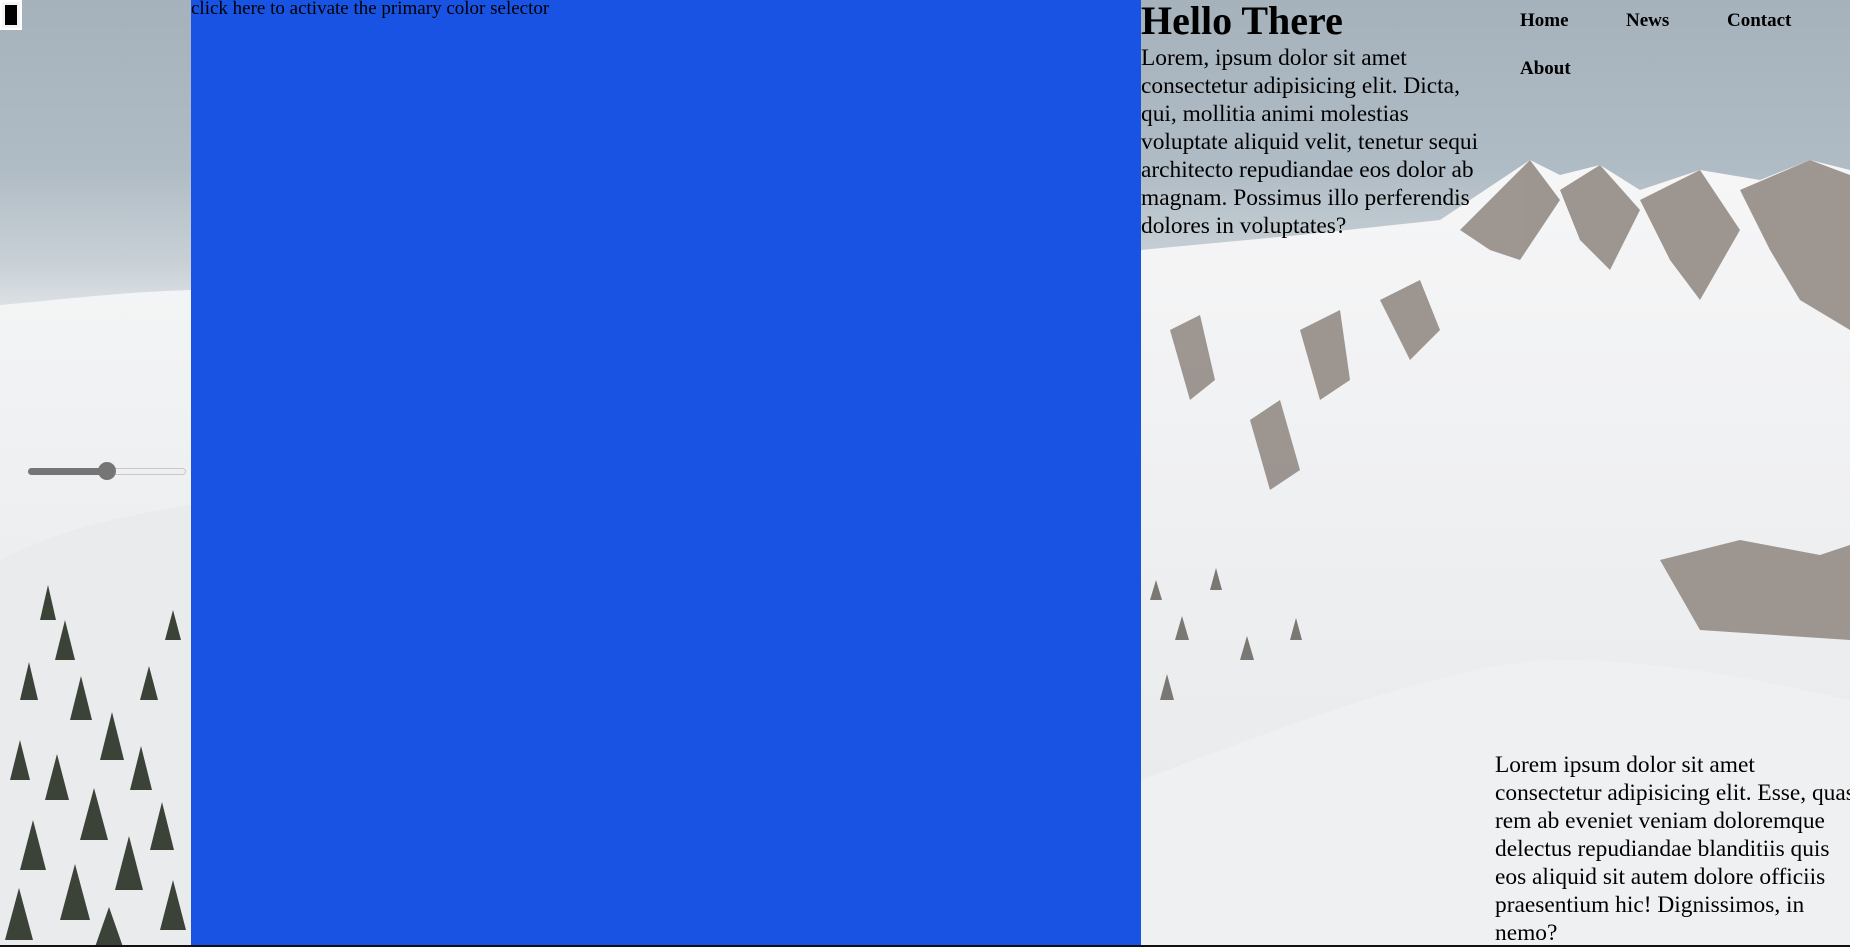 The height and width of the screenshot is (947, 1850). What do you see at coordinates (1665, 50) in the screenshot?
I see `main-nav: Home News Contact About` at bounding box center [1665, 50].